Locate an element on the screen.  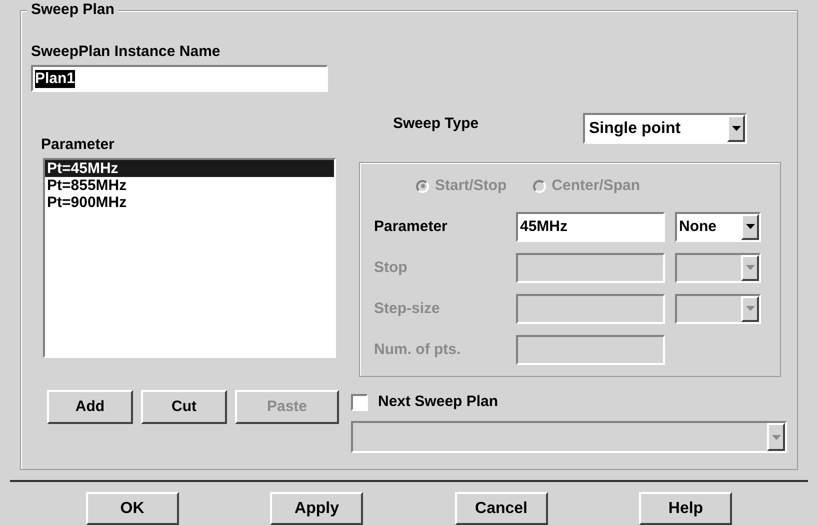
group-title: Sweep Plan is located at coordinates (72, 10).